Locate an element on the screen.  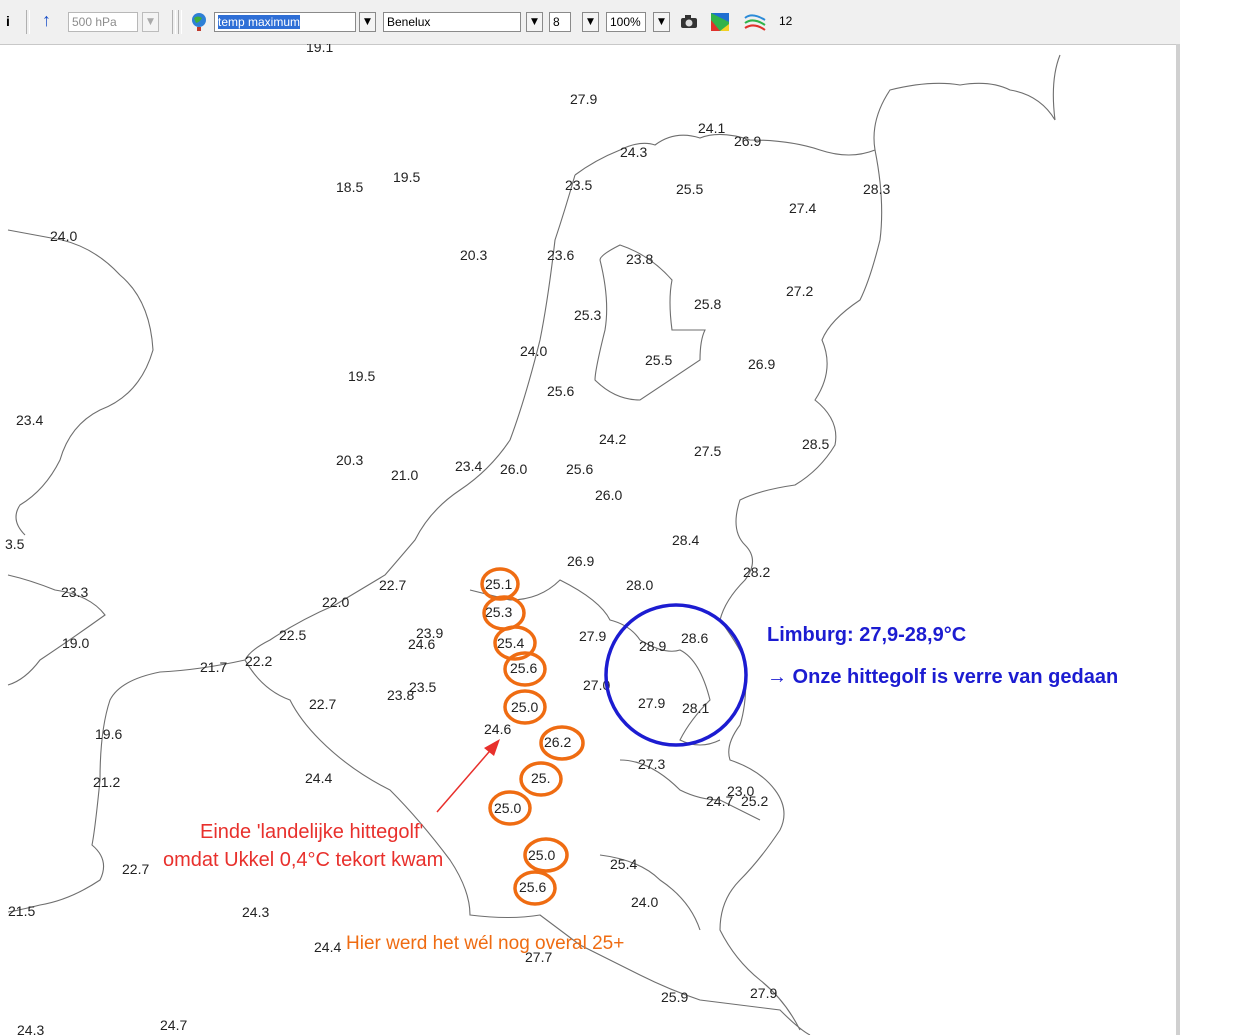
info-icon: i is located at coordinates (8, 21).